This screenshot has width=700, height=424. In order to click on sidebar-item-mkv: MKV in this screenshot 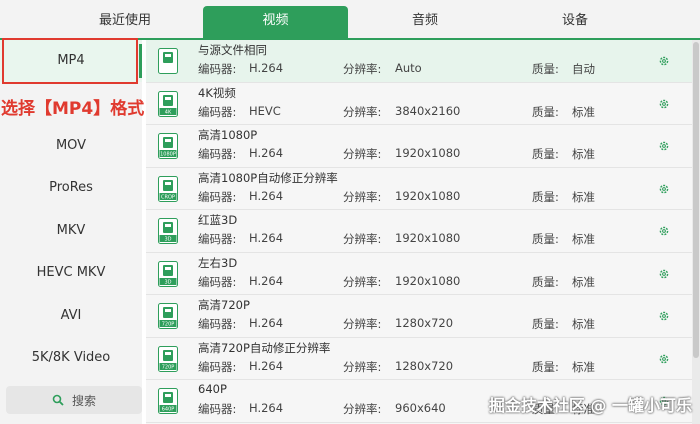, I will do `click(71, 231)`.